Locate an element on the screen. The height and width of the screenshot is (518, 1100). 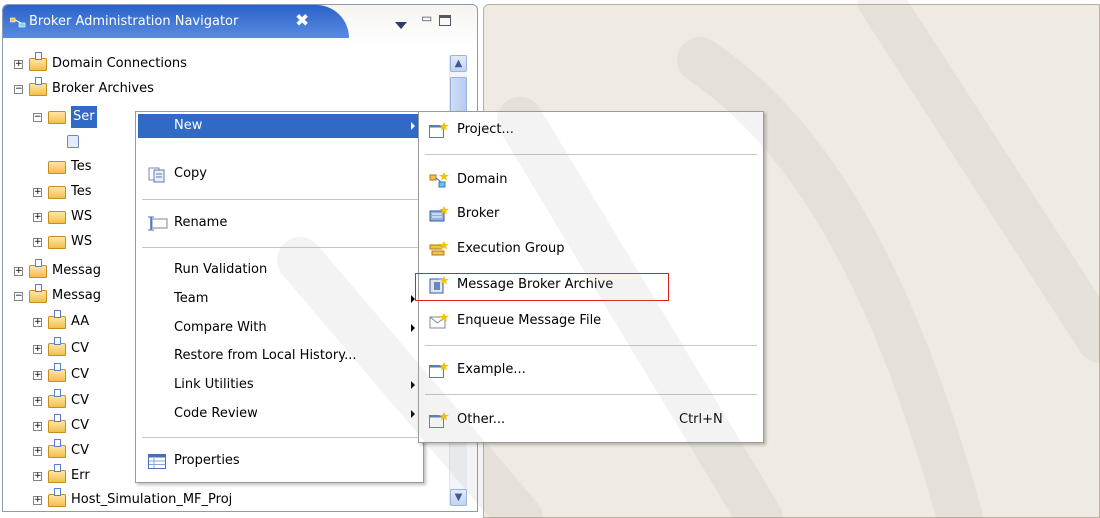
menu-item-label: New is located at coordinates (188, 125).